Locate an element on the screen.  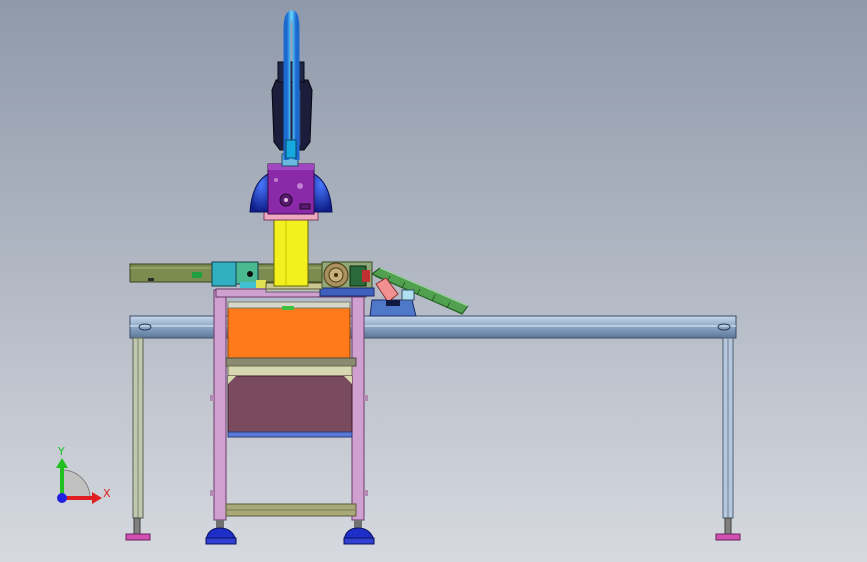
bin-handle is located at coordinates (288, 308).